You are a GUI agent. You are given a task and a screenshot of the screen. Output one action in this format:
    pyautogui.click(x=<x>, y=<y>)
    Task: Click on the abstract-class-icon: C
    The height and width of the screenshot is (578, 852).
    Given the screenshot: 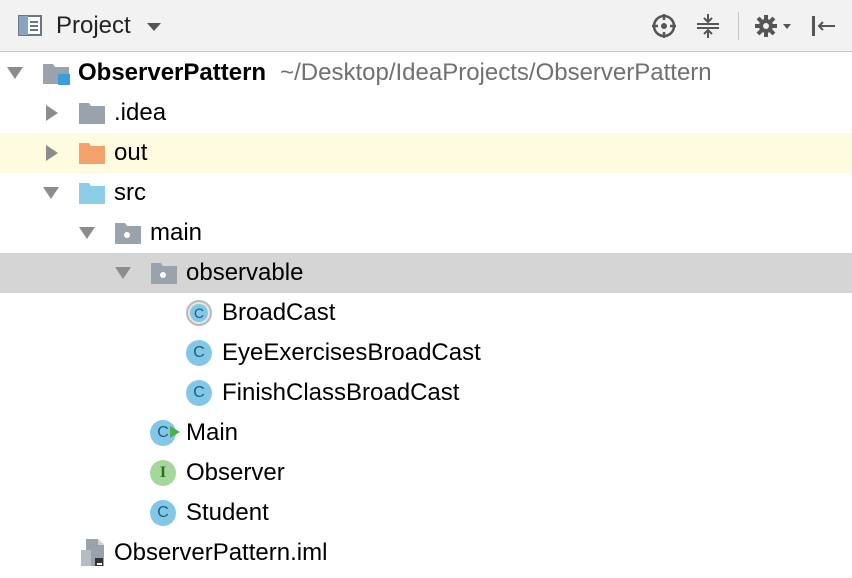 What is the action you would take?
    pyautogui.click(x=199, y=313)
    